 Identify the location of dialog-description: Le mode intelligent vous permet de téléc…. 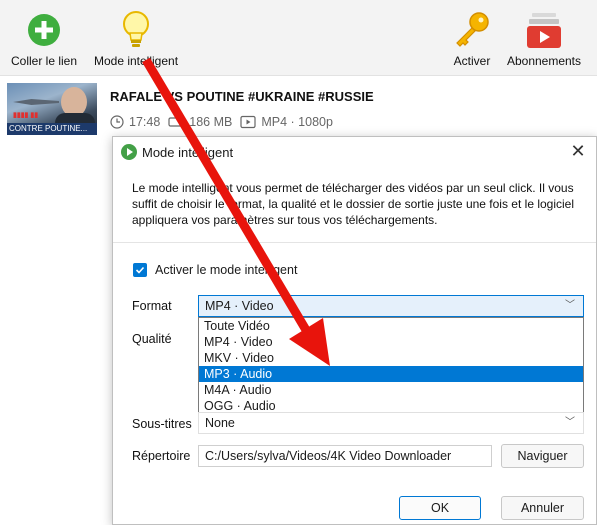
(353, 204).